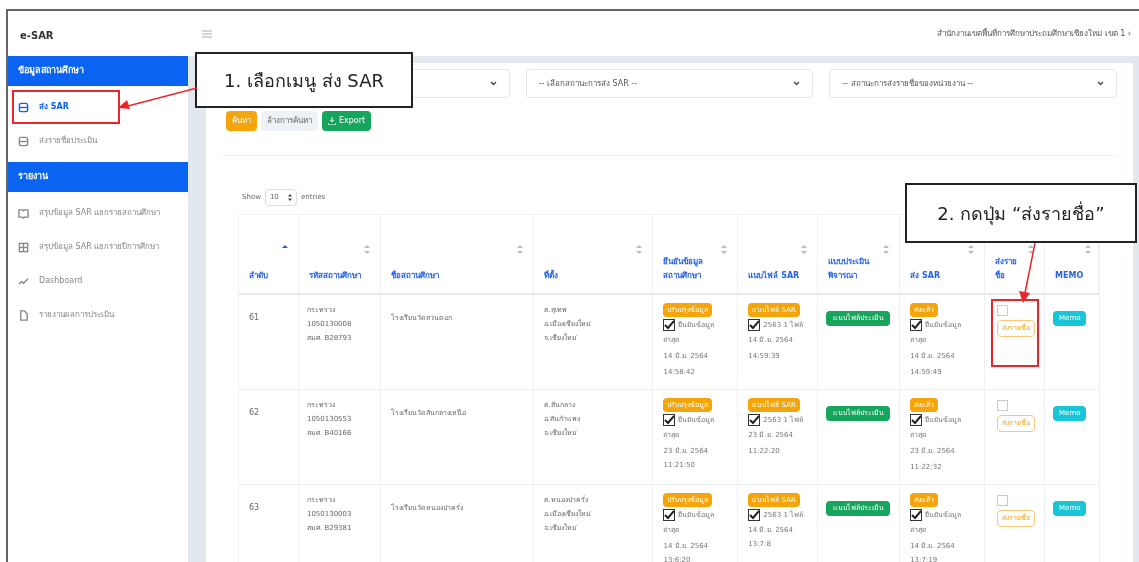  What do you see at coordinates (457, 254) in the screenshot?
I see `column-header: ชื่อสถานศึกษา` at bounding box center [457, 254].